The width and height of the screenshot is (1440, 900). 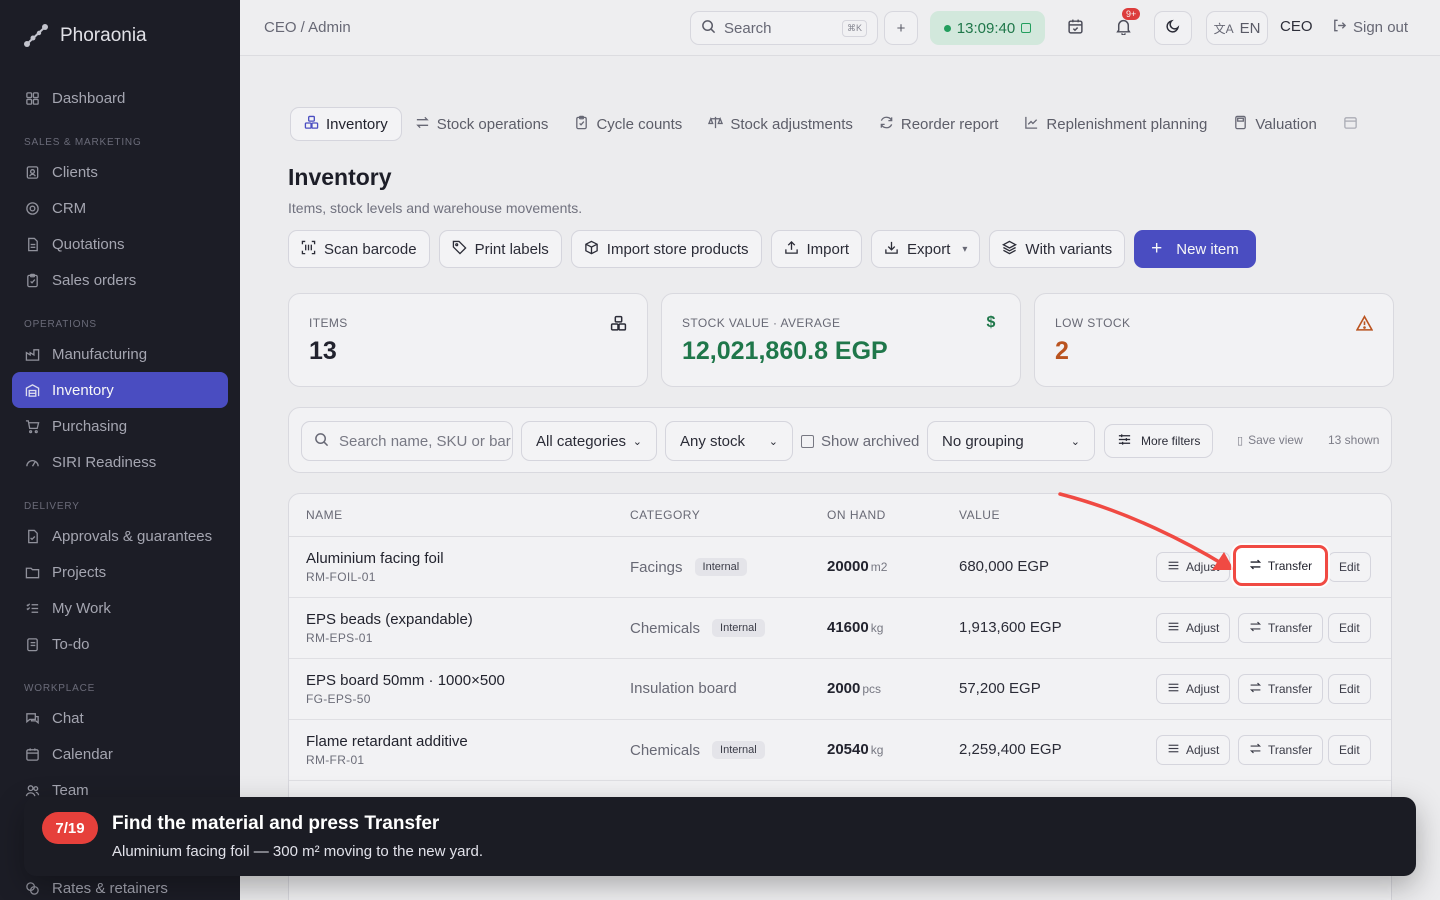 I want to click on tab-stock-adjustments: Stock adjustments, so click(x=780, y=124).